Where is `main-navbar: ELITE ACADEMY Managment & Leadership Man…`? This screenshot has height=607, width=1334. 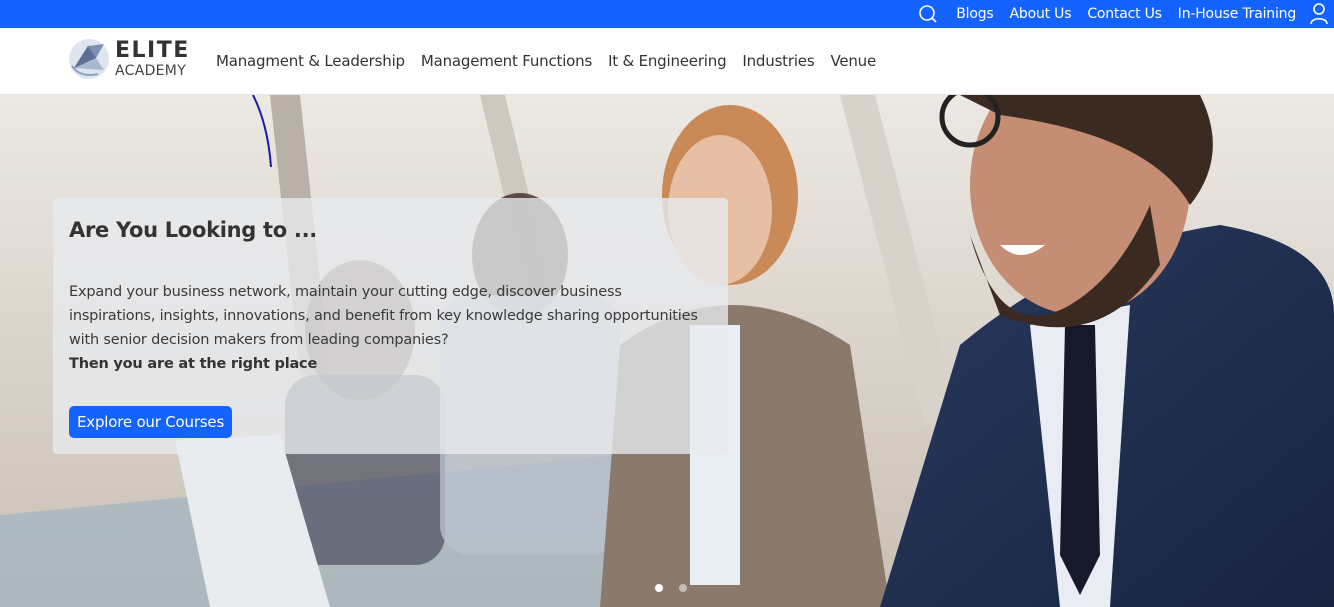 main-navbar: ELITE ACADEMY Managment & Leadership Man… is located at coordinates (667, 61).